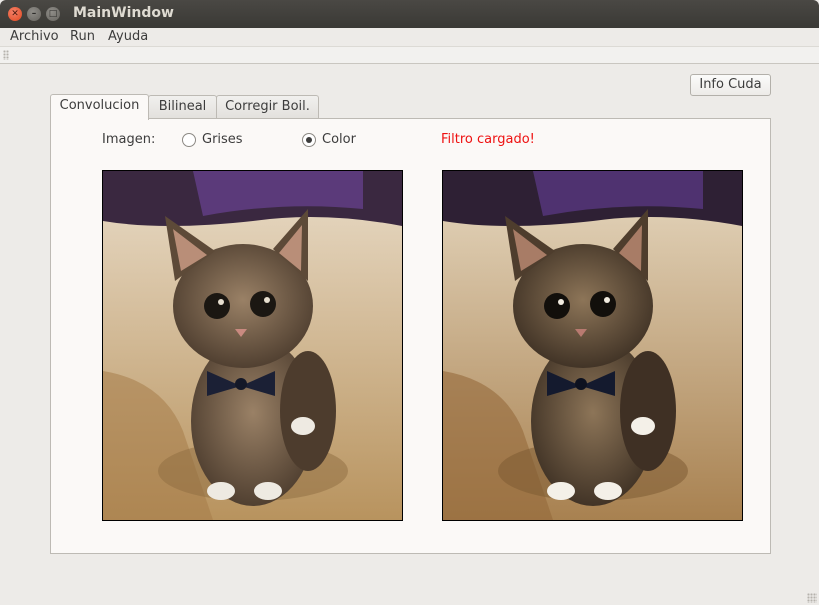 This screenshot has height=605, width=819. What do you see at coordinates (99, 107) in the screenshot?
I see `tab-convolucion: Convolucion` at bounding box center [99, 107].